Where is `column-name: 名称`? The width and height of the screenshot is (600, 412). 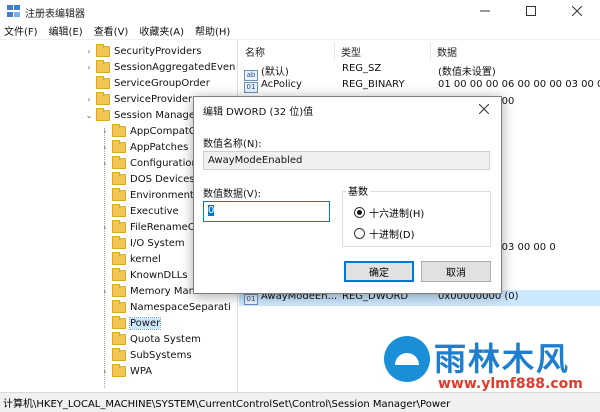 column-name: 名称 is located at coordinates (287, 51).